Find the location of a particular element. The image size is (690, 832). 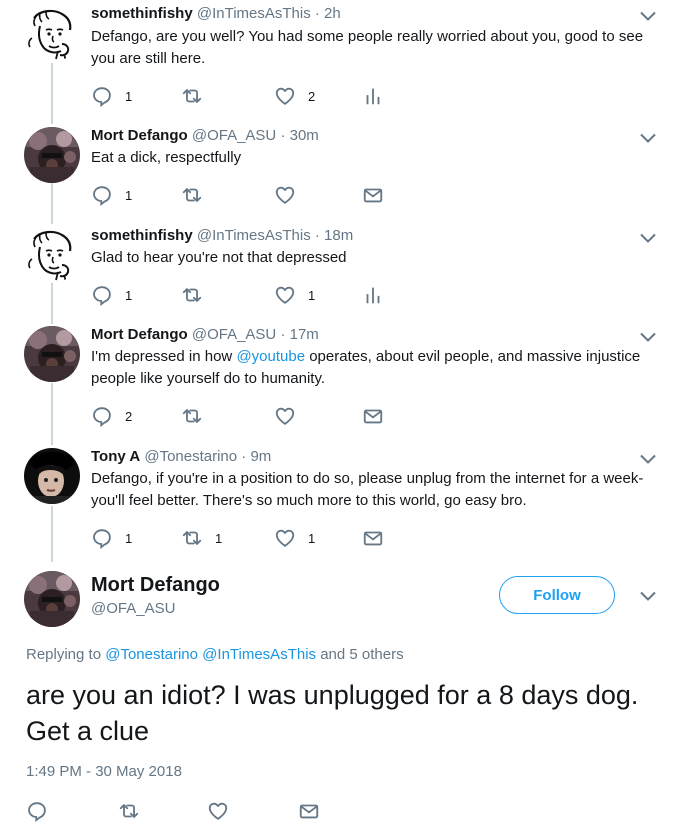

retweet-button: 1 is located at coordinates (201, 538).